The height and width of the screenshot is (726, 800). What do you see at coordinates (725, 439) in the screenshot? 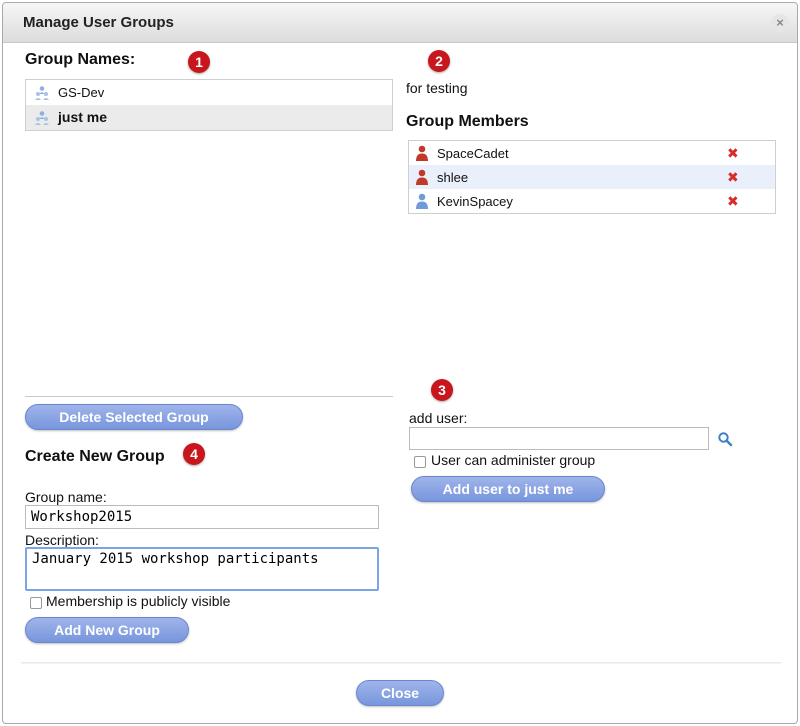
I see `search-icon` at bounding box center [725, 439].